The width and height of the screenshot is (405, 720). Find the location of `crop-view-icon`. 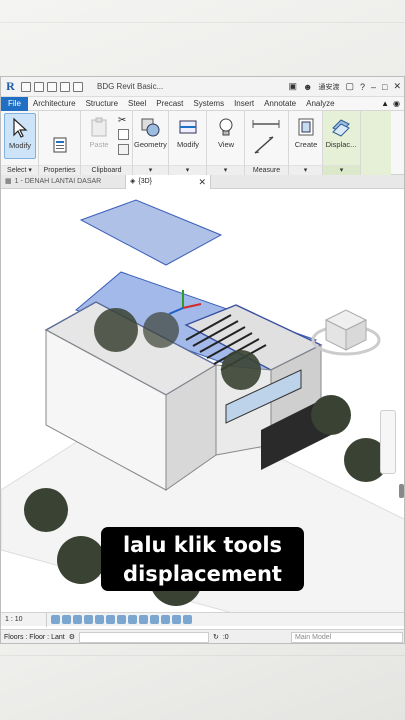

crop-view-icon is located at coordinates (110, 619).